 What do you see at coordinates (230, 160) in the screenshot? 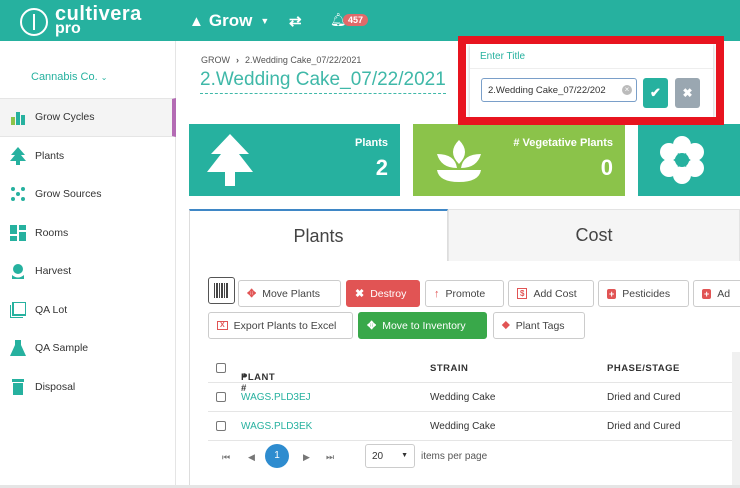
I see `tree-icon` at bounding box center [230, 160].